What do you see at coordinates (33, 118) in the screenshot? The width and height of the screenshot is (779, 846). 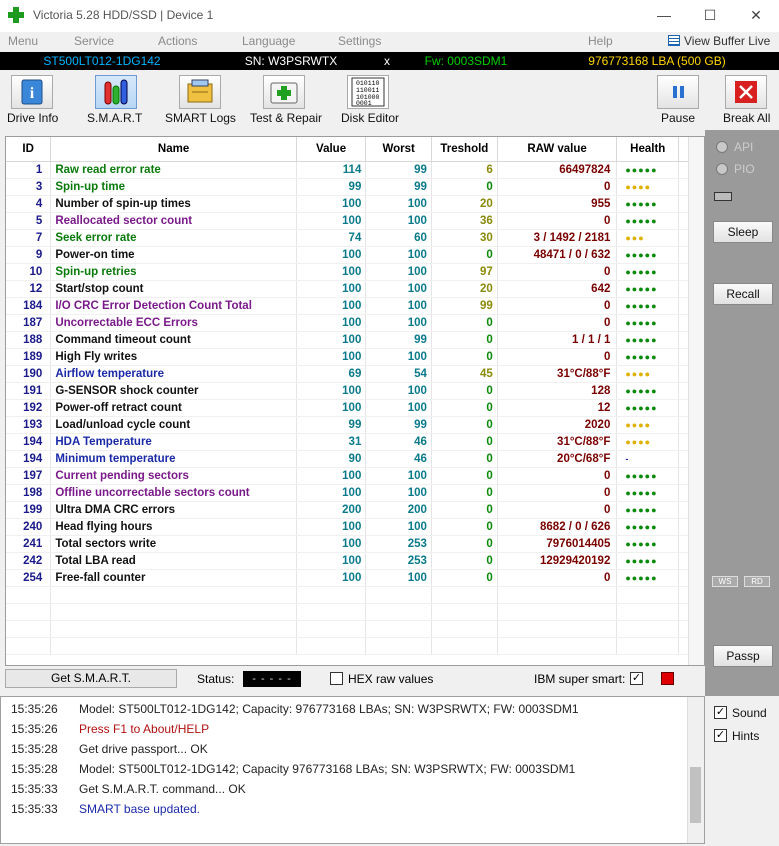 I see `drive-info-label: Drive Info` at bounding box center [33, 118].